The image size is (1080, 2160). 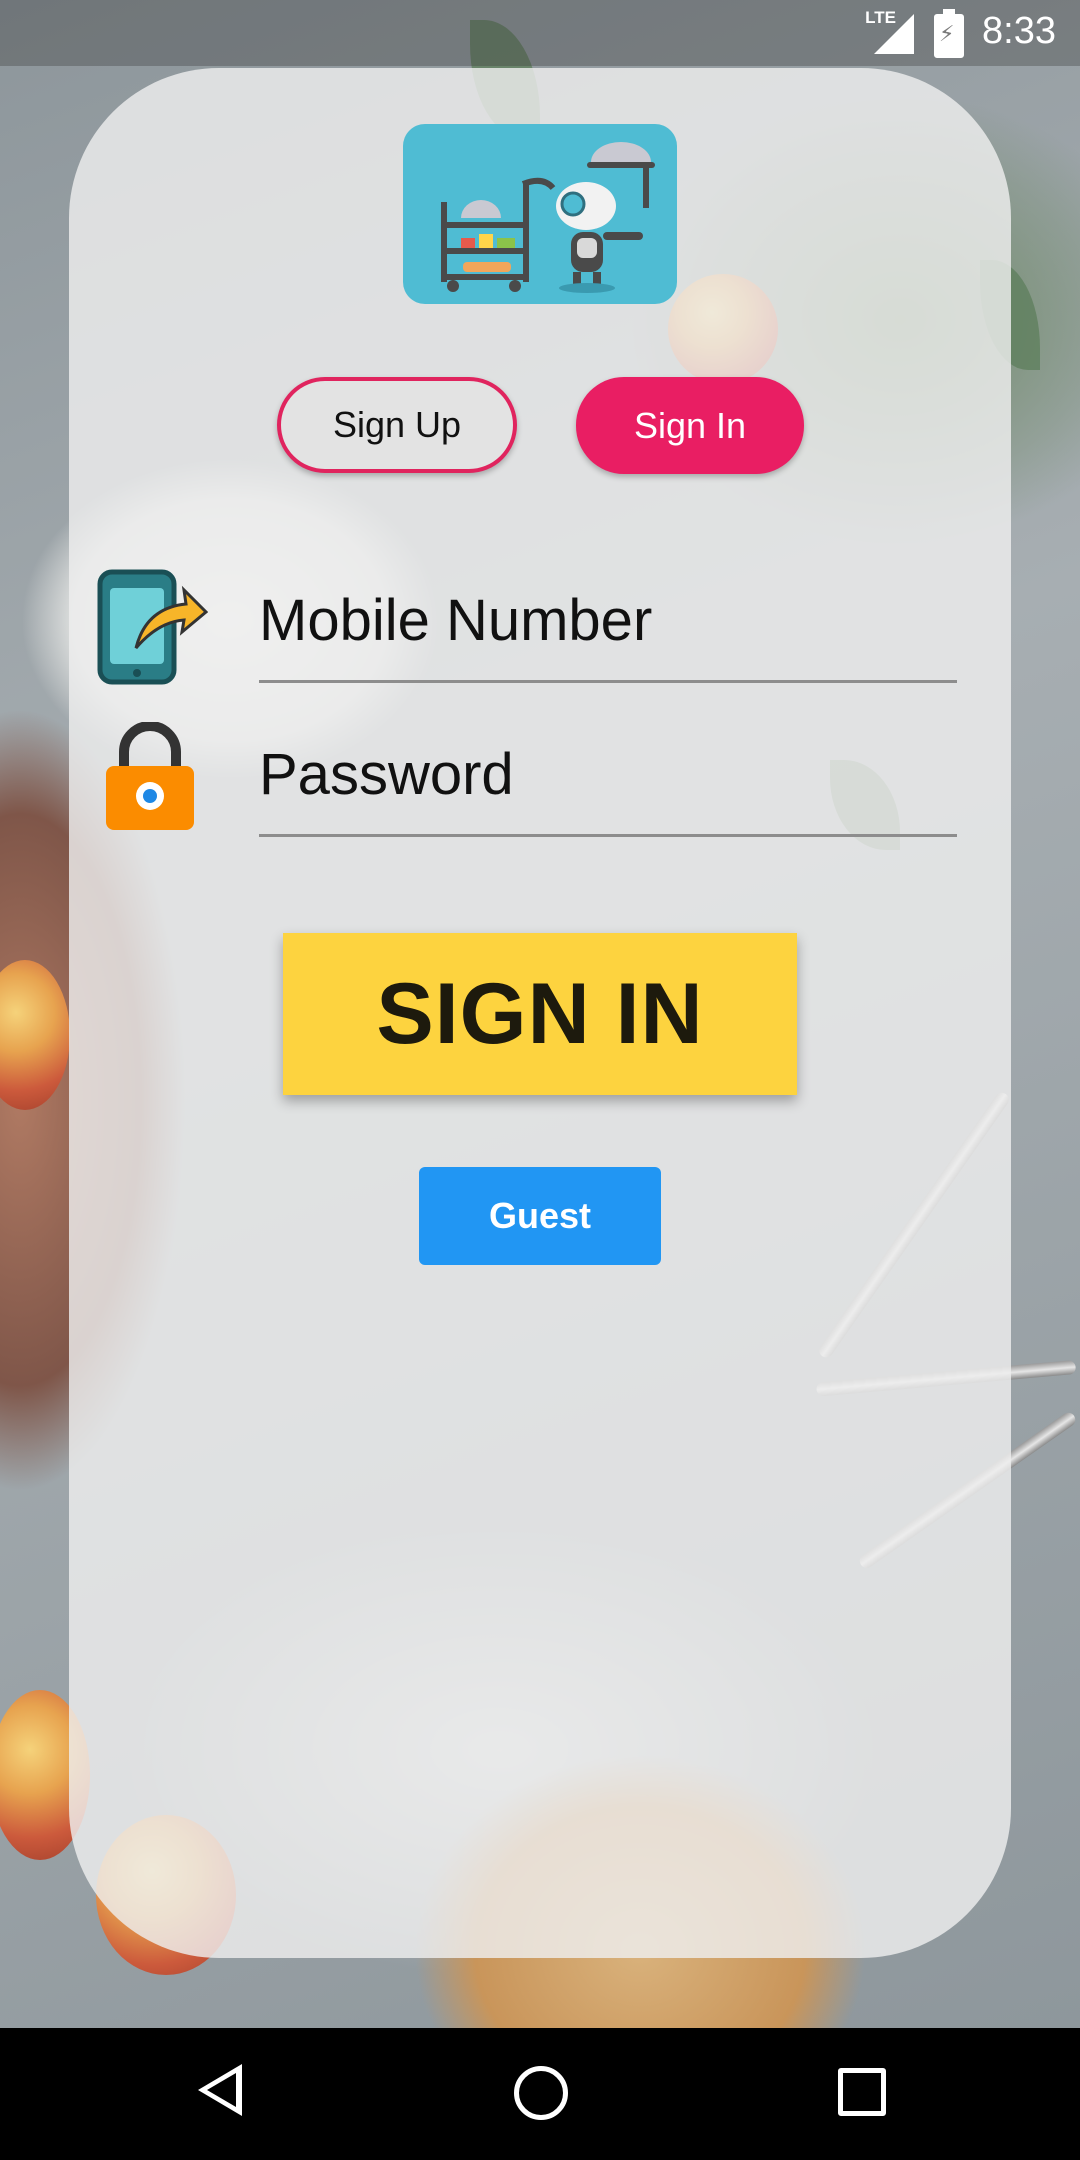 I want to click on home-icon, so click(x=541, y=2093).